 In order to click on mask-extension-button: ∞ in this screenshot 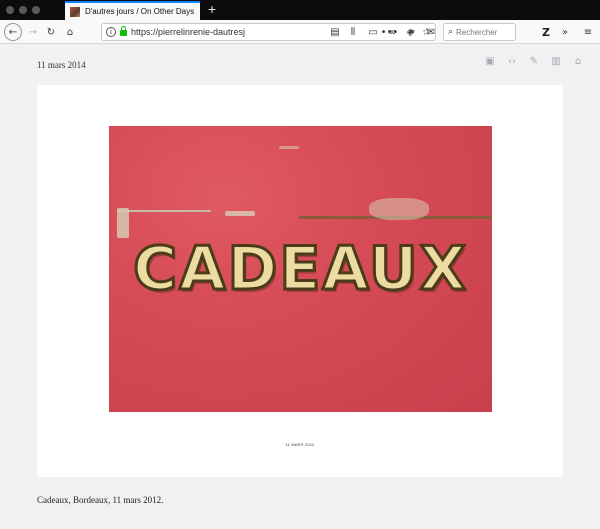, I will do `click(392, 32)`.